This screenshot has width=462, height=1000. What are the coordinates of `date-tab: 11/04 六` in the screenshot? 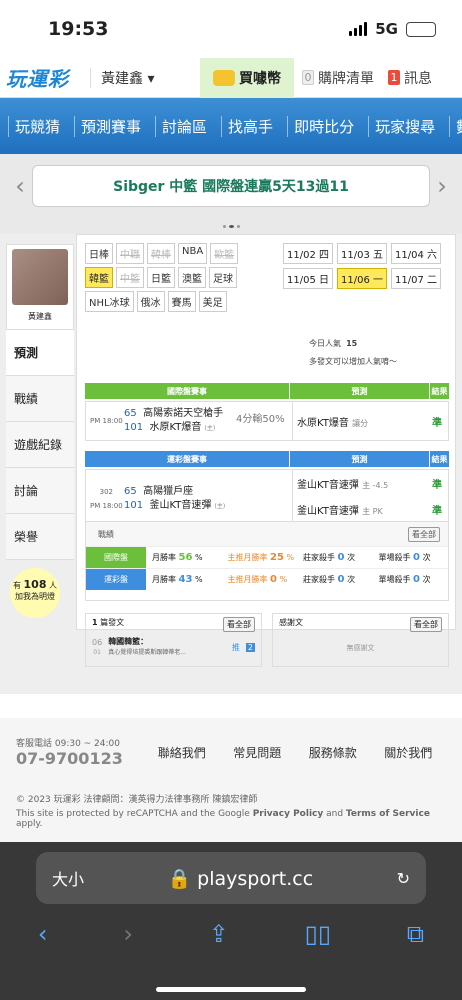 It's located at (416, 253).